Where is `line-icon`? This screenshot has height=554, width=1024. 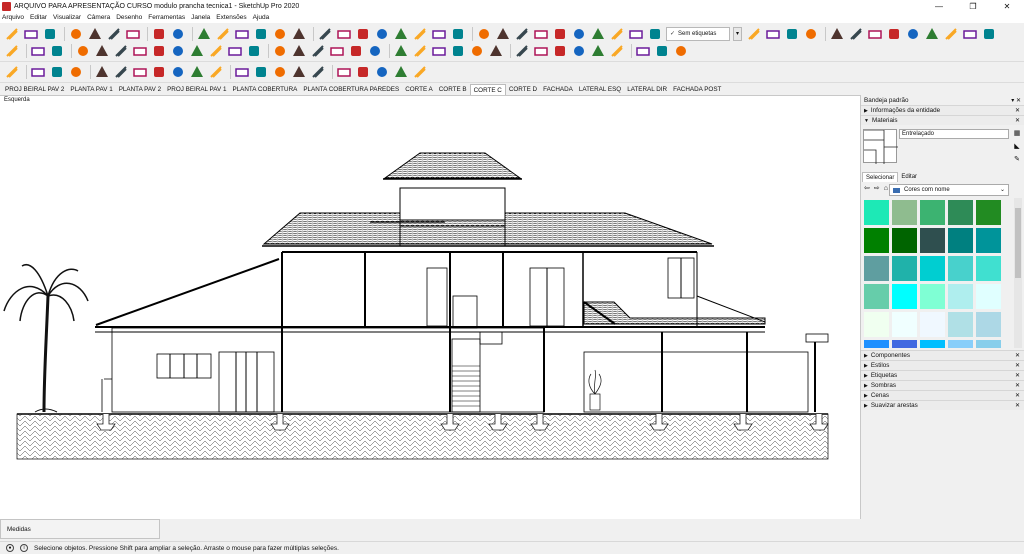
line-icon is located at coordinates (83, 51).